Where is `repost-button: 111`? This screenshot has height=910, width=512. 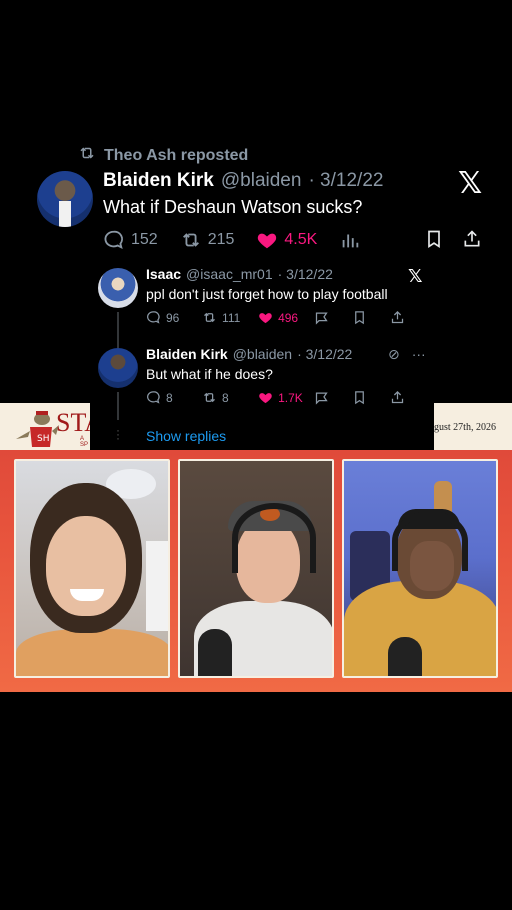 repost-button: 111 is located at coordinates (230, 317).